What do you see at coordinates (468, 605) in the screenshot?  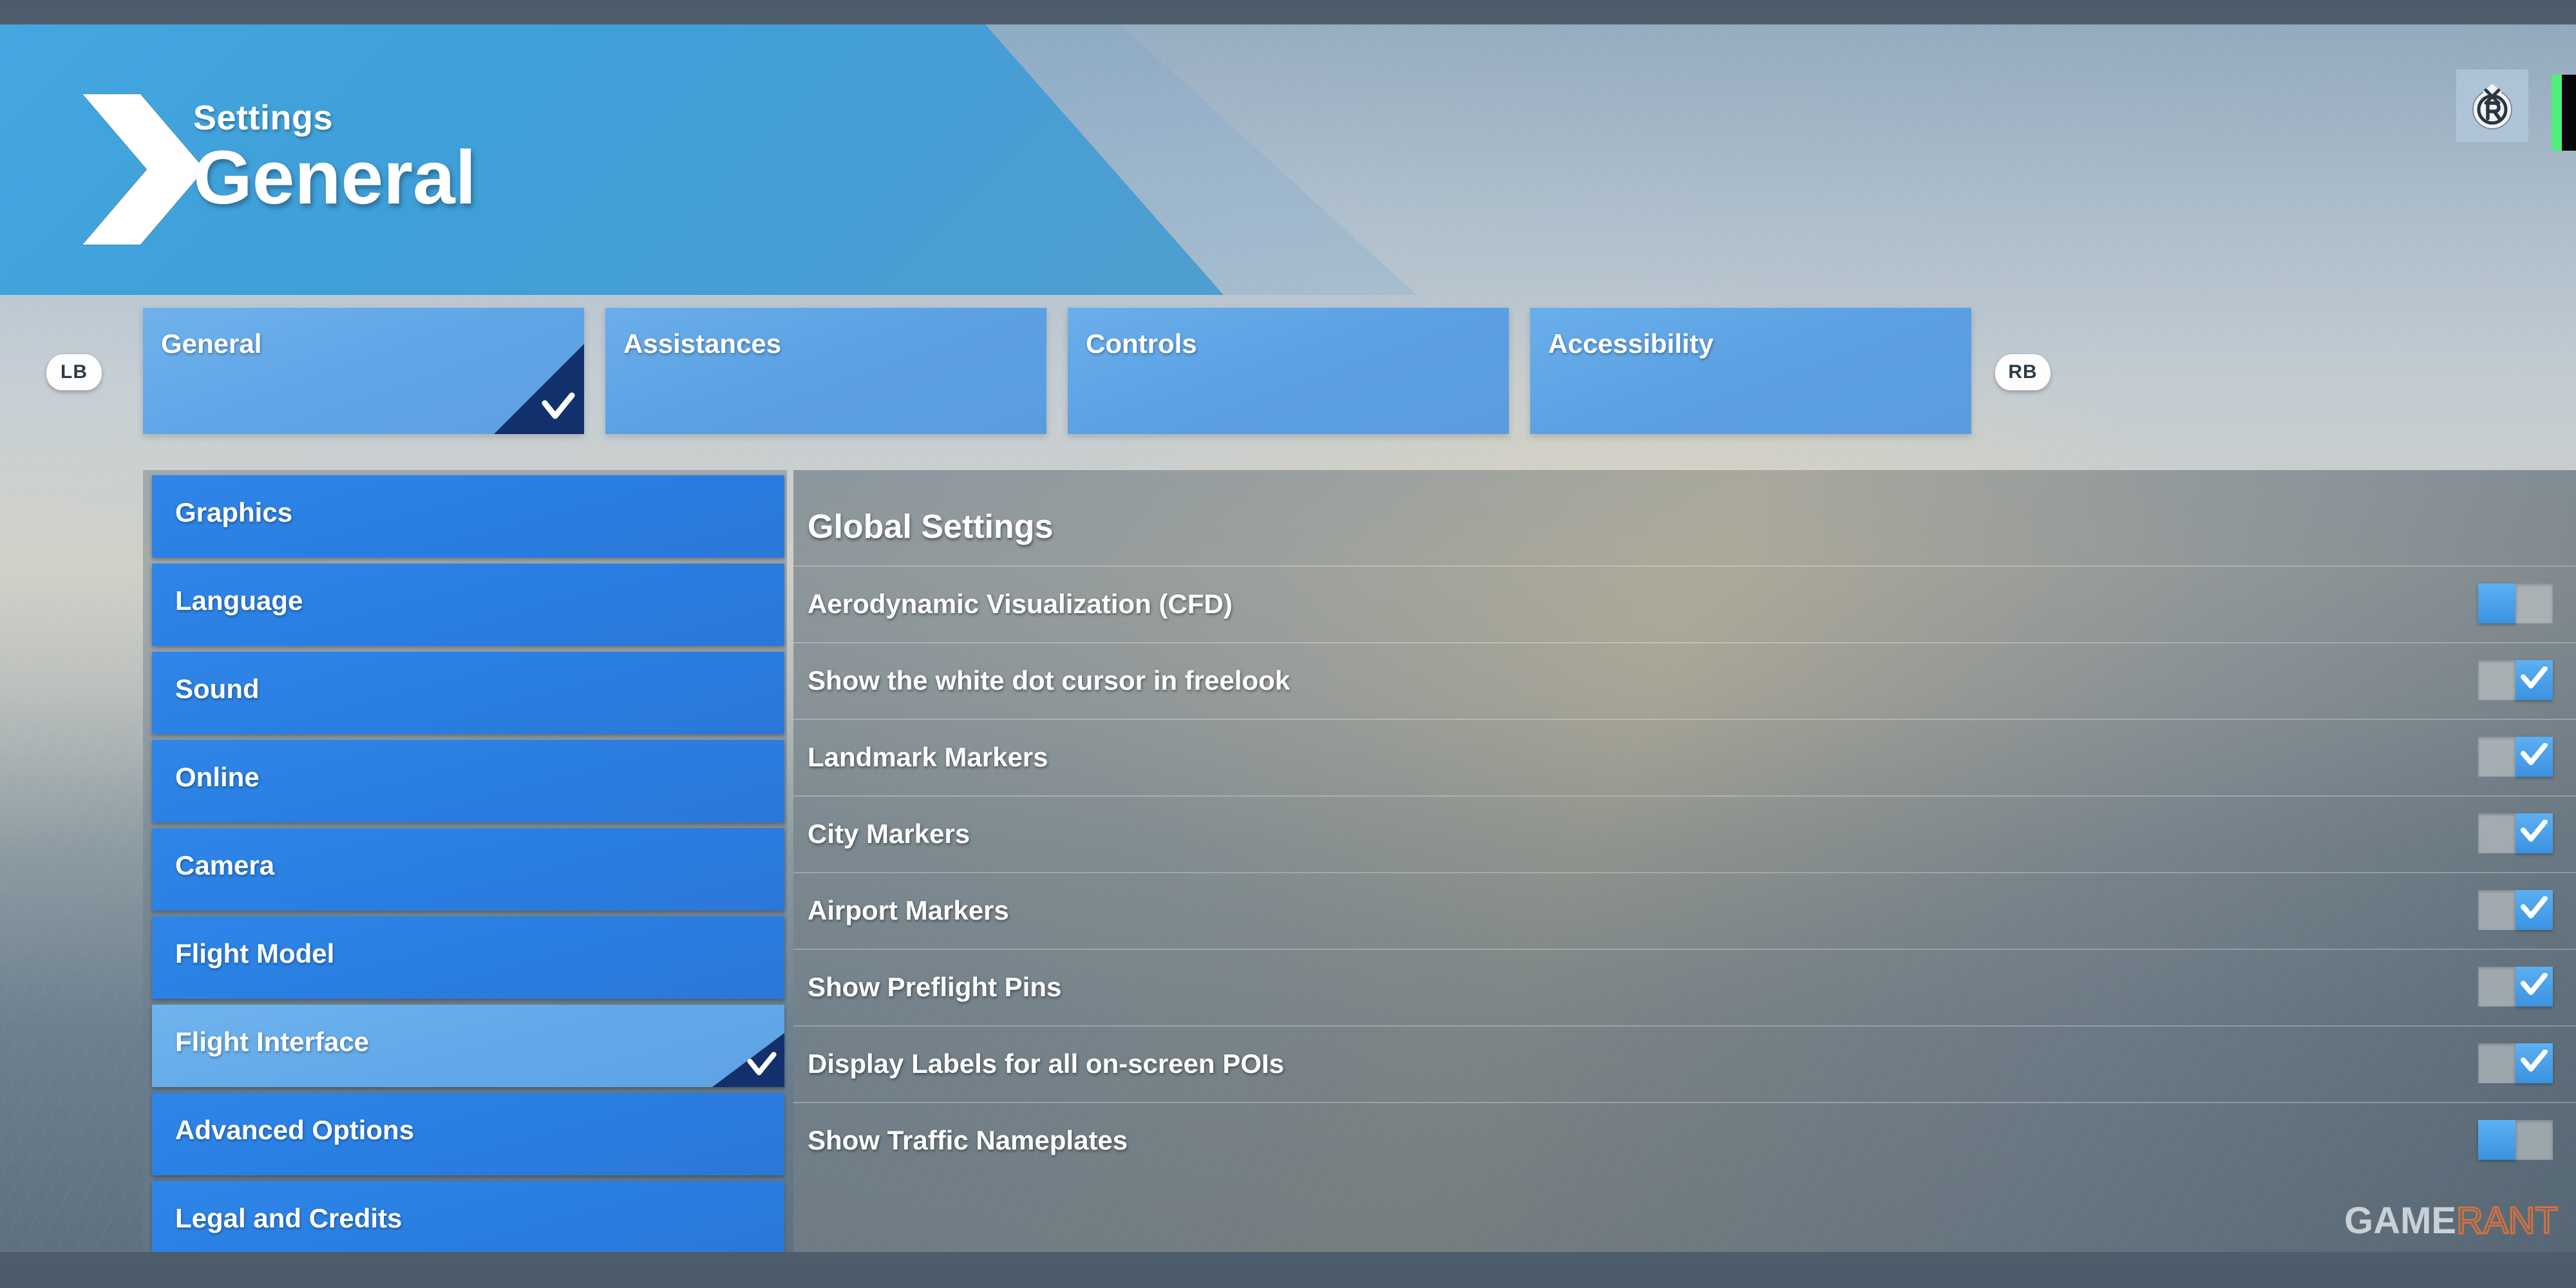 I see `sidebar-item-language: Language` at bounding box center [468, 605].